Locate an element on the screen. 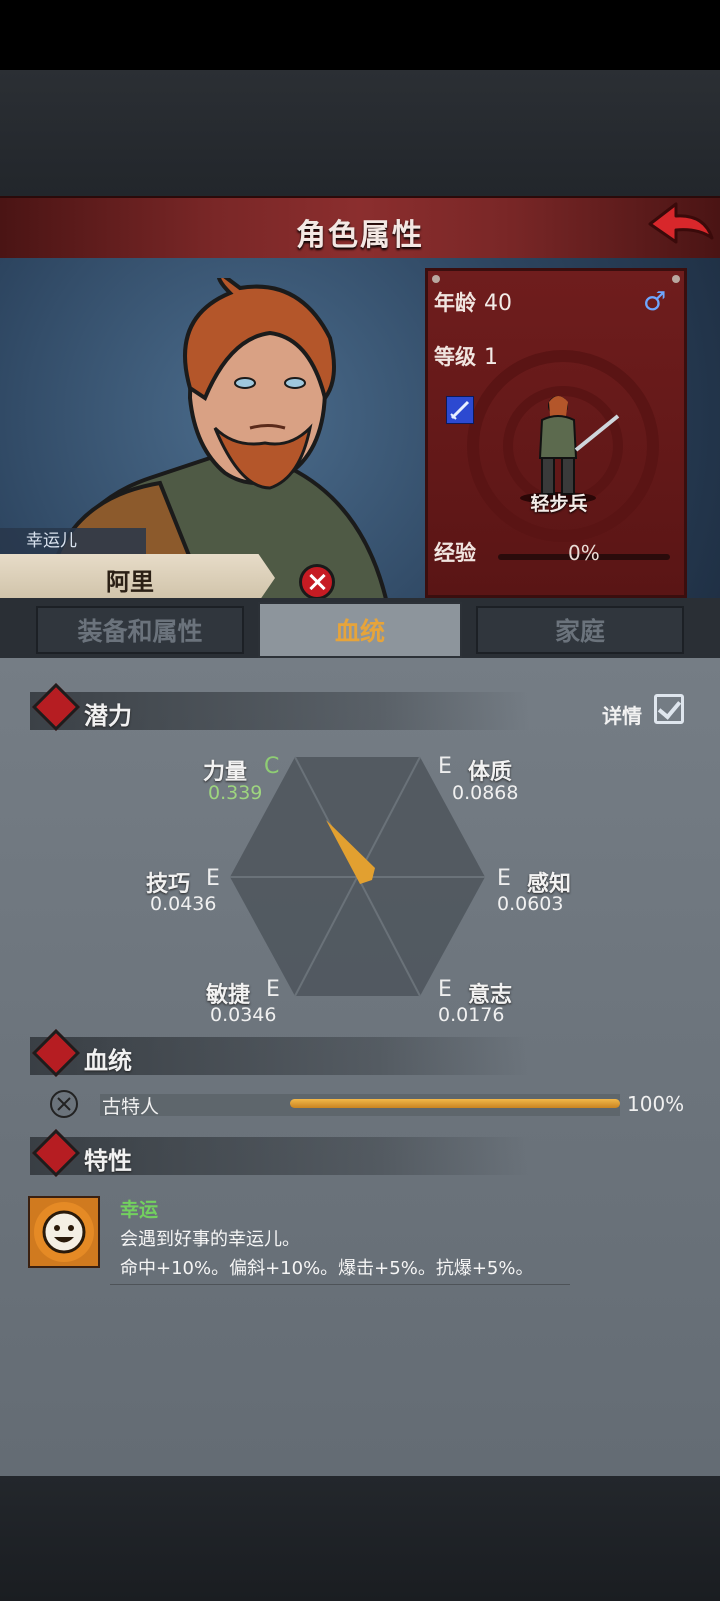 The image size is (720, 1601). character-name-banner: 阿里 is located at coordinates (137, 578).